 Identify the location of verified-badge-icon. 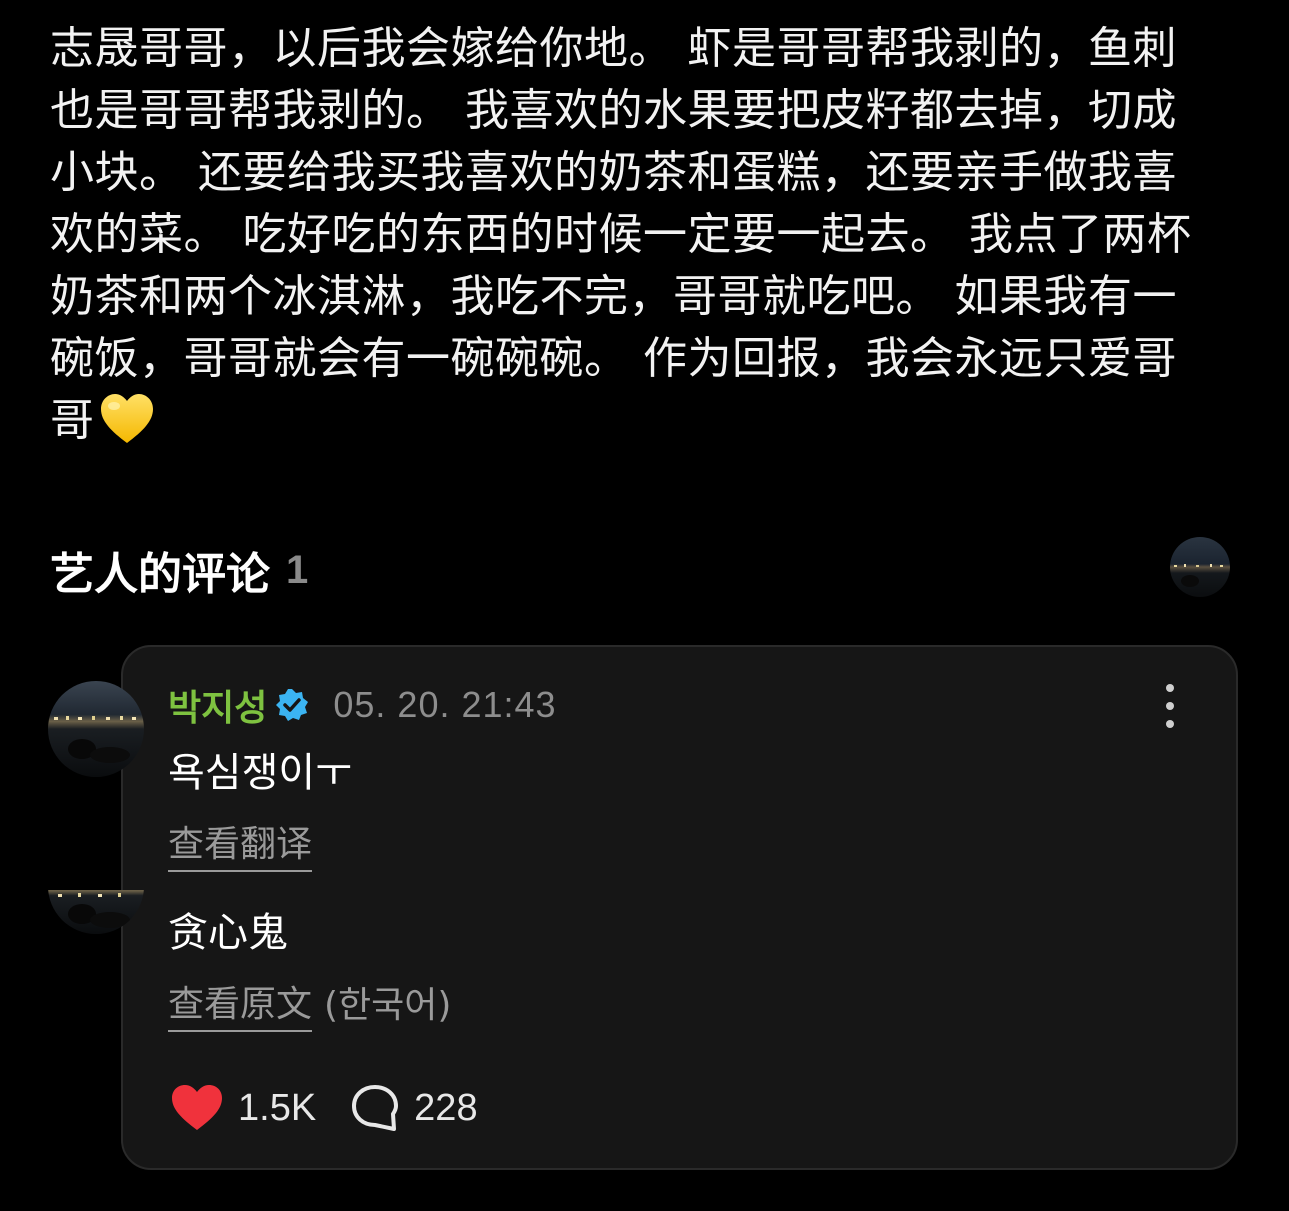
(292, 705).